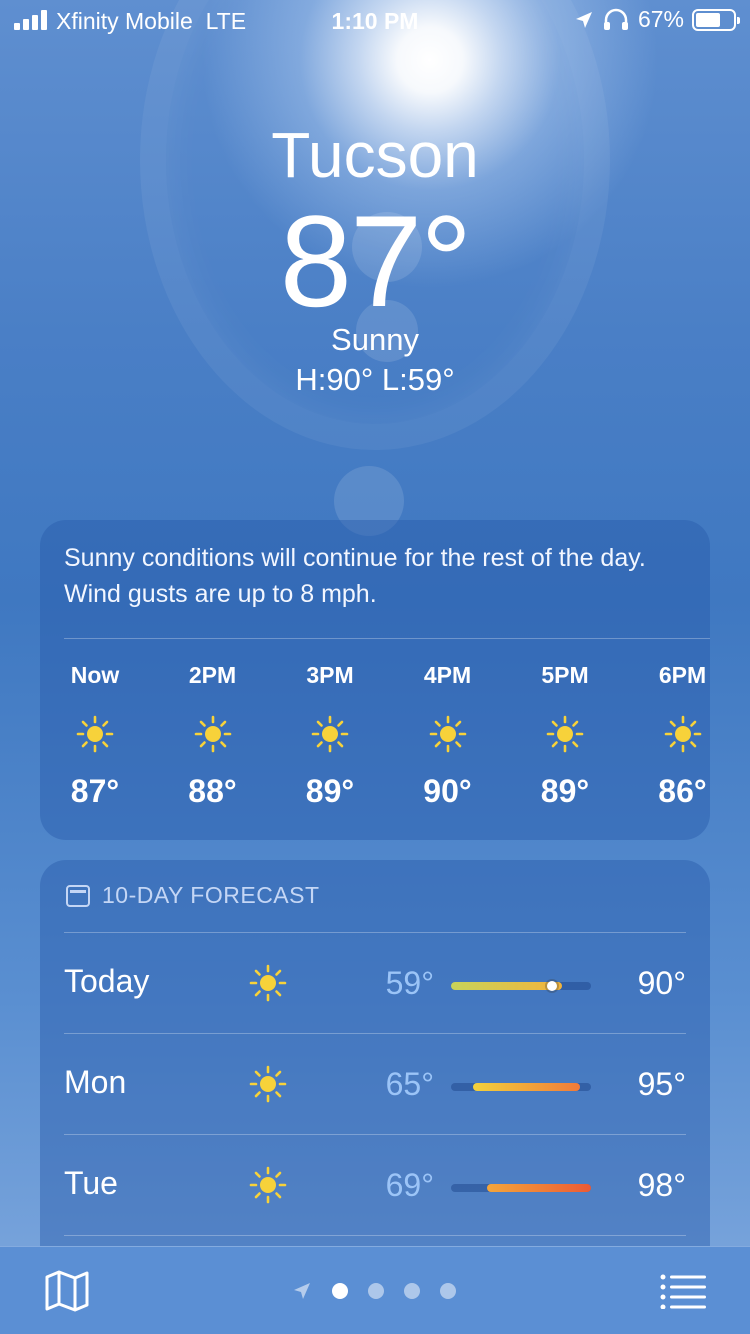  I want to click on forecast-high: 98°, so click(661, 1185).